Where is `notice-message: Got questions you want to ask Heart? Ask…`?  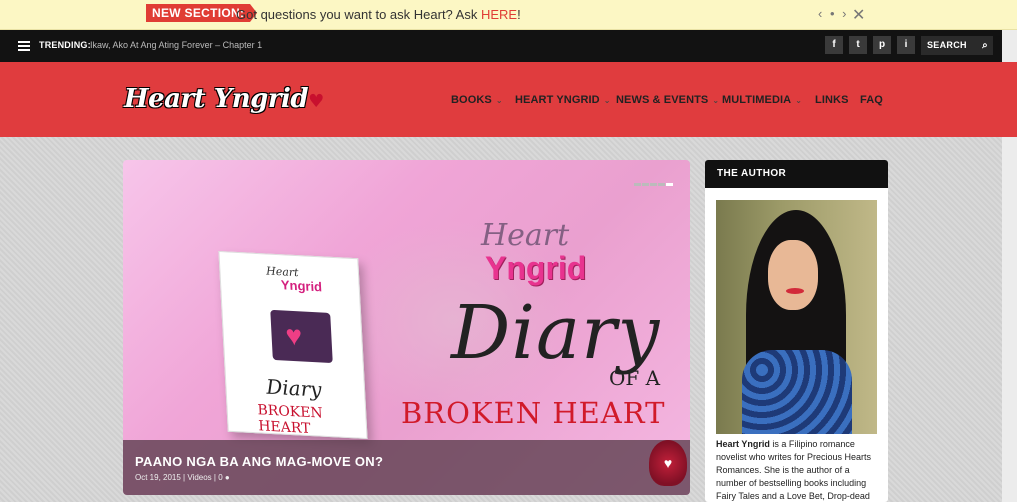 notice-message: Got questions you want to ask Heart? Ask… is located at coordinates (378, 14).